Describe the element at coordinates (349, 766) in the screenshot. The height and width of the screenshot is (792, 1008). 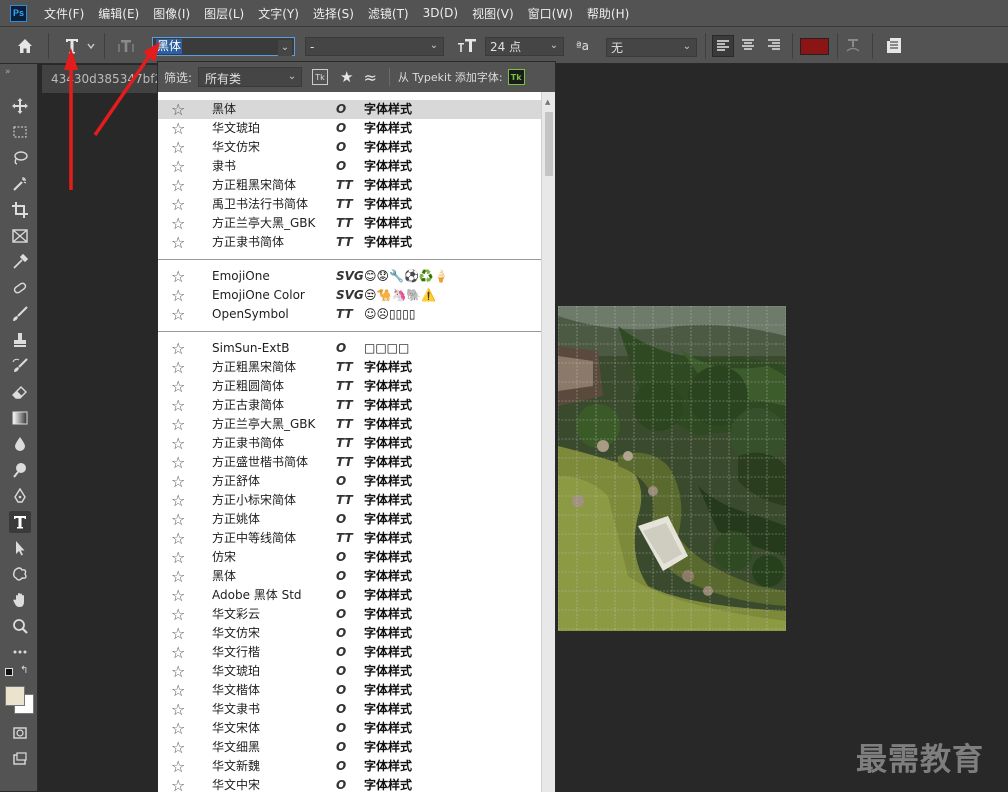
I see `font-list-item: ☆ 华文新魏 O 字体样式` at that location.